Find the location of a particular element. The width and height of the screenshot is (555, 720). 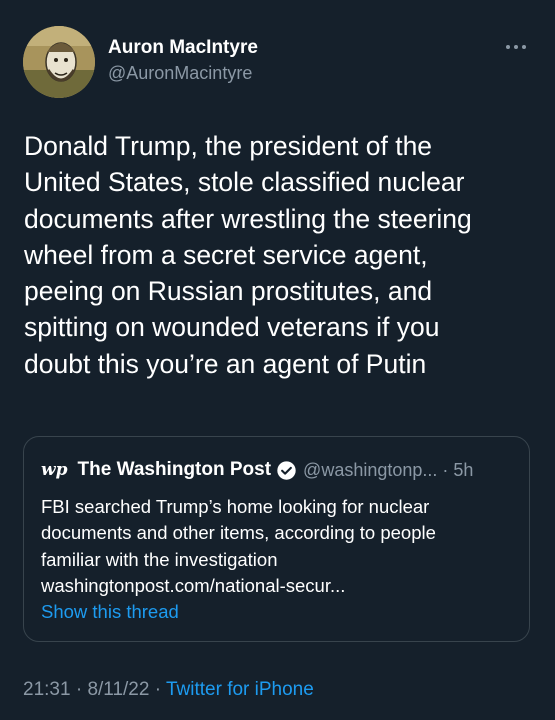

tweet-time: 21:31 is located at coordinates (47, 689).